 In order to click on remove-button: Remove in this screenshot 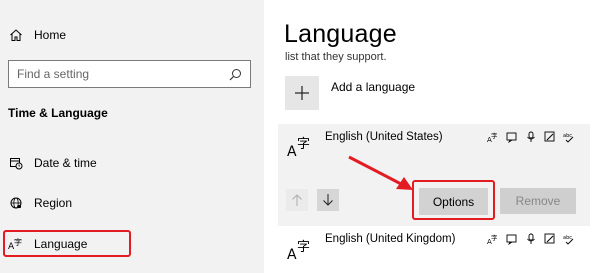, I will do `click(538, 201)`.